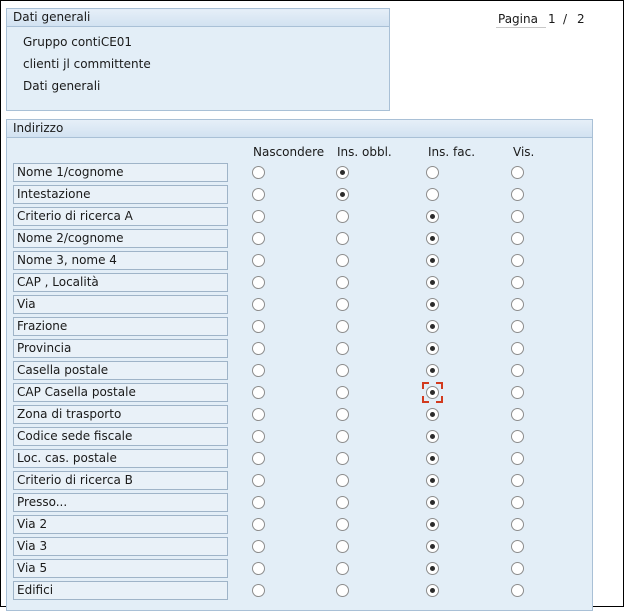  Describe the element at coordinates (552, 19) in the screenshot. I see `pager-current: 1` at that location.